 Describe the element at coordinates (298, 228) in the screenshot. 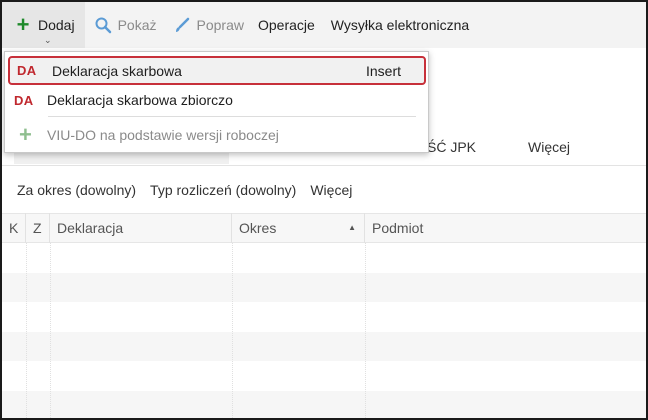

I see `column-period: Okres ▲` at that location.